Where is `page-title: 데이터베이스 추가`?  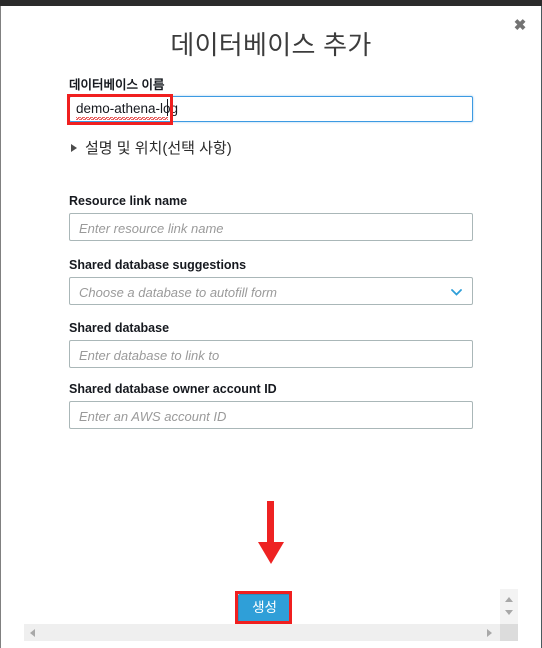
page-title: 데이터베이스 추가 is located at coordinates (271, 45).